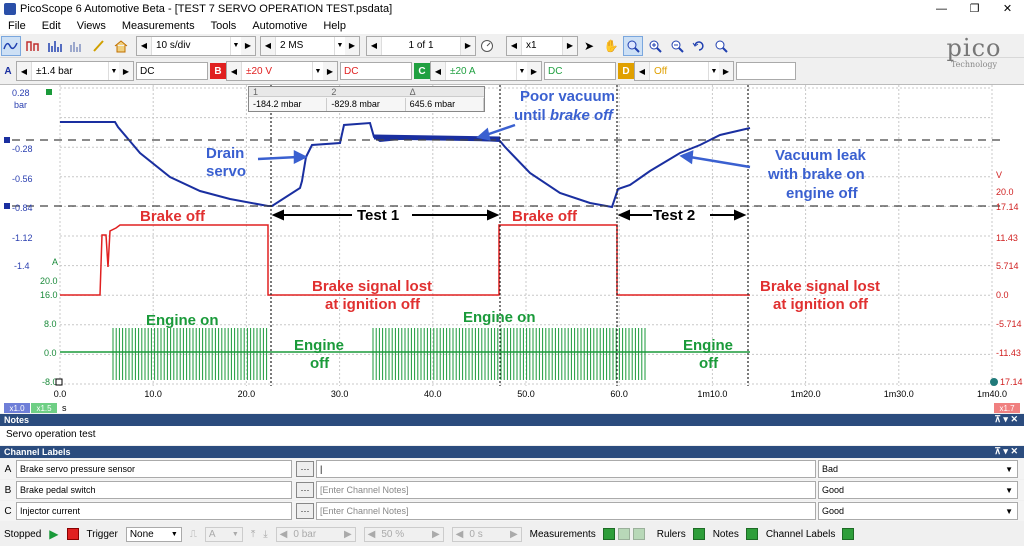  Describe the element at coordinates (11, 45) in the screenshot. I see `scope-mode-icon` at that location.